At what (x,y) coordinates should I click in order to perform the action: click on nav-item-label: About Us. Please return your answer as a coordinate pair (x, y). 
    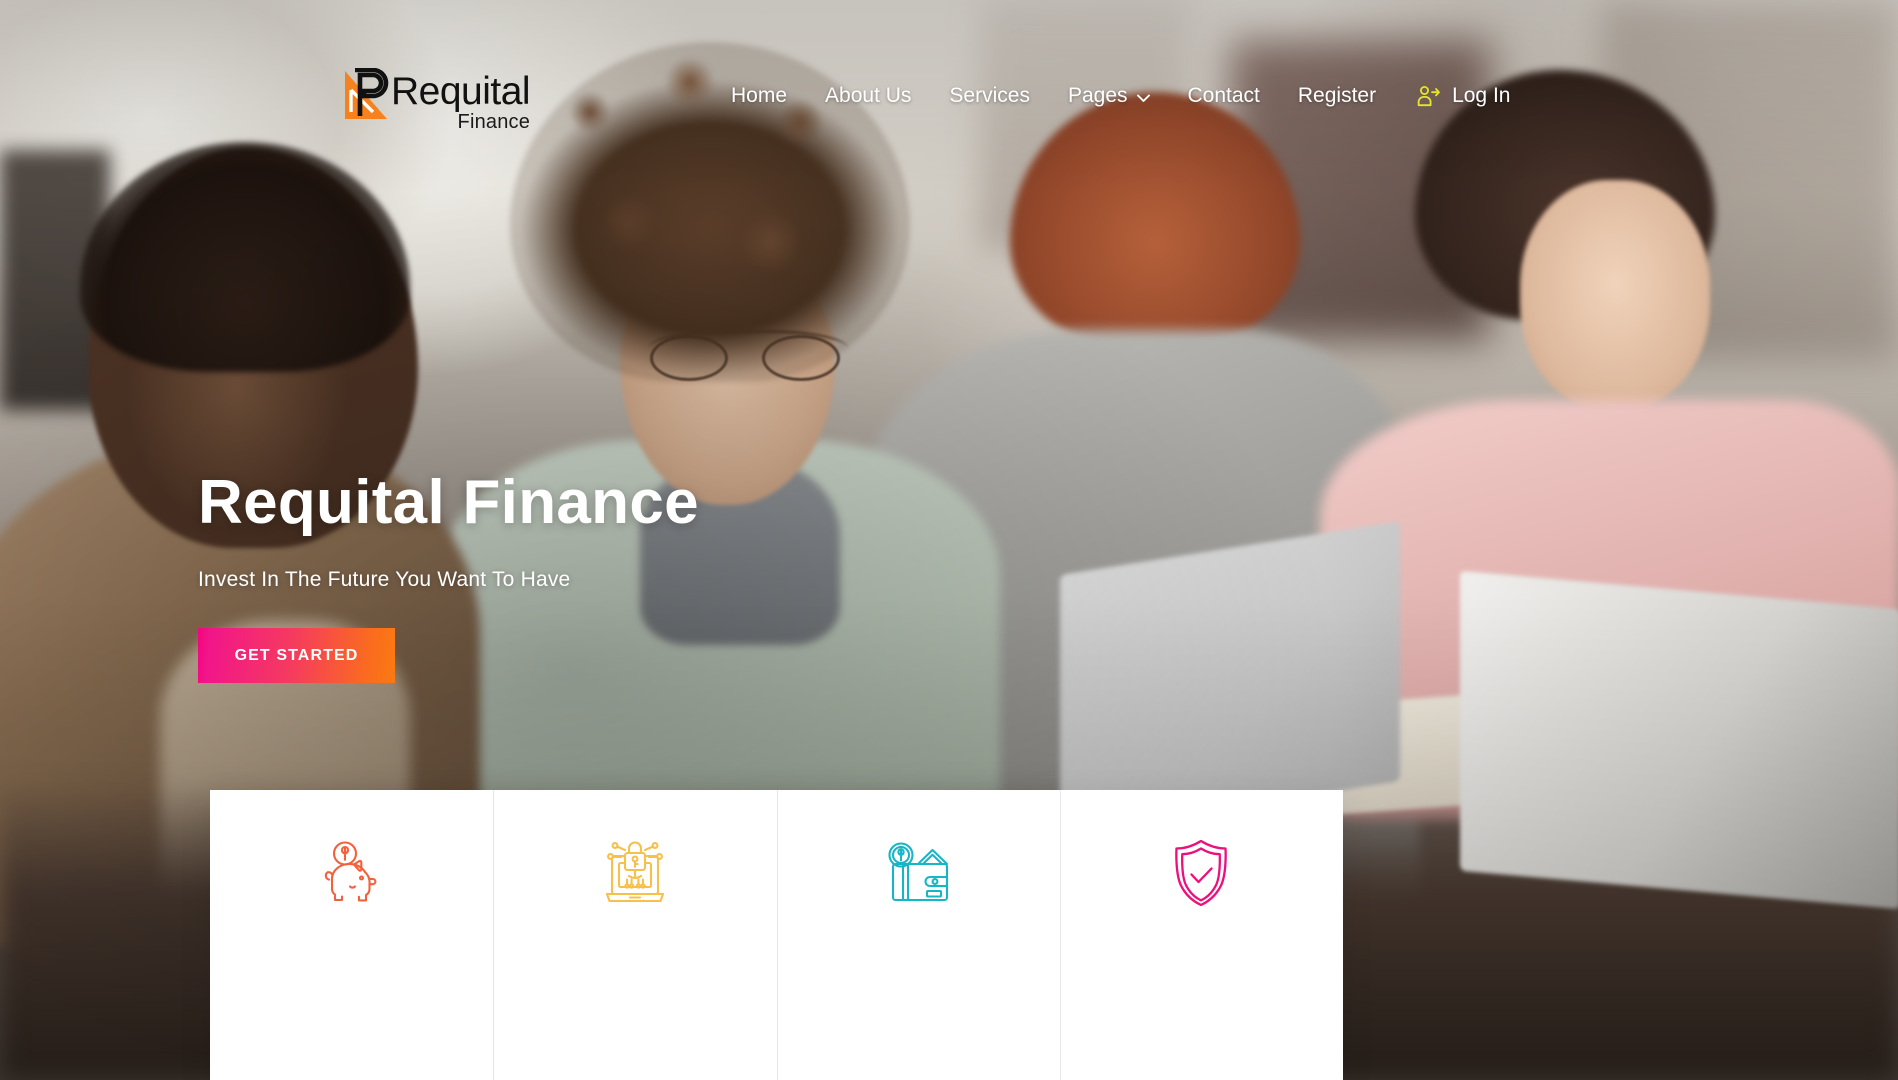
    Looking at the image, I should click on (868, 95).